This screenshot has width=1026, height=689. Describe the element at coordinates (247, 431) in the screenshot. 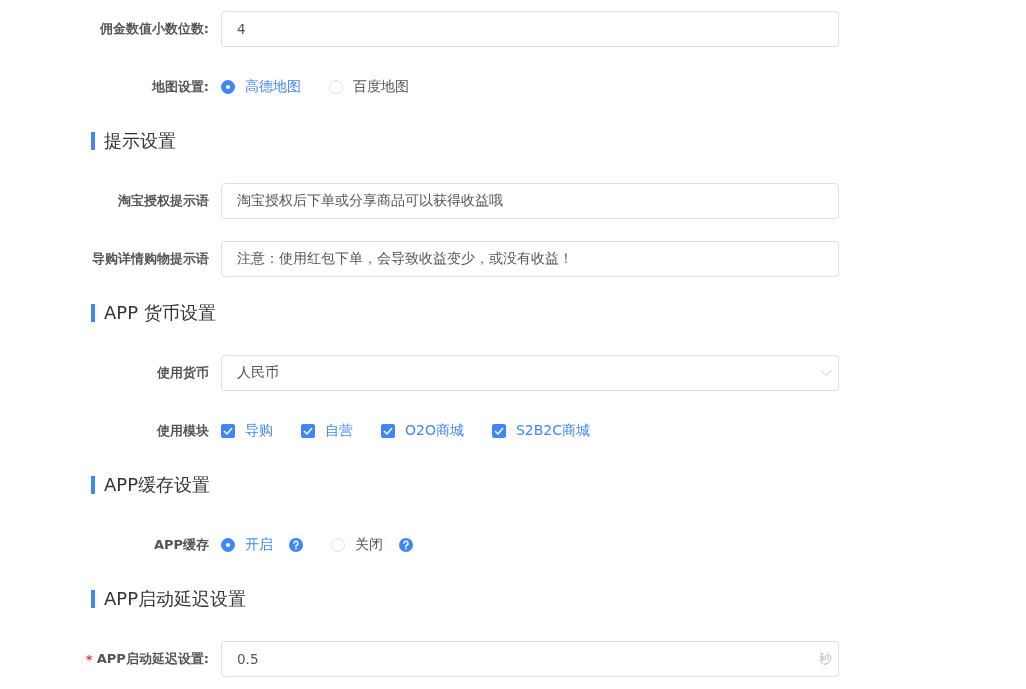

I see `checkbox-option: 导购` at that location.